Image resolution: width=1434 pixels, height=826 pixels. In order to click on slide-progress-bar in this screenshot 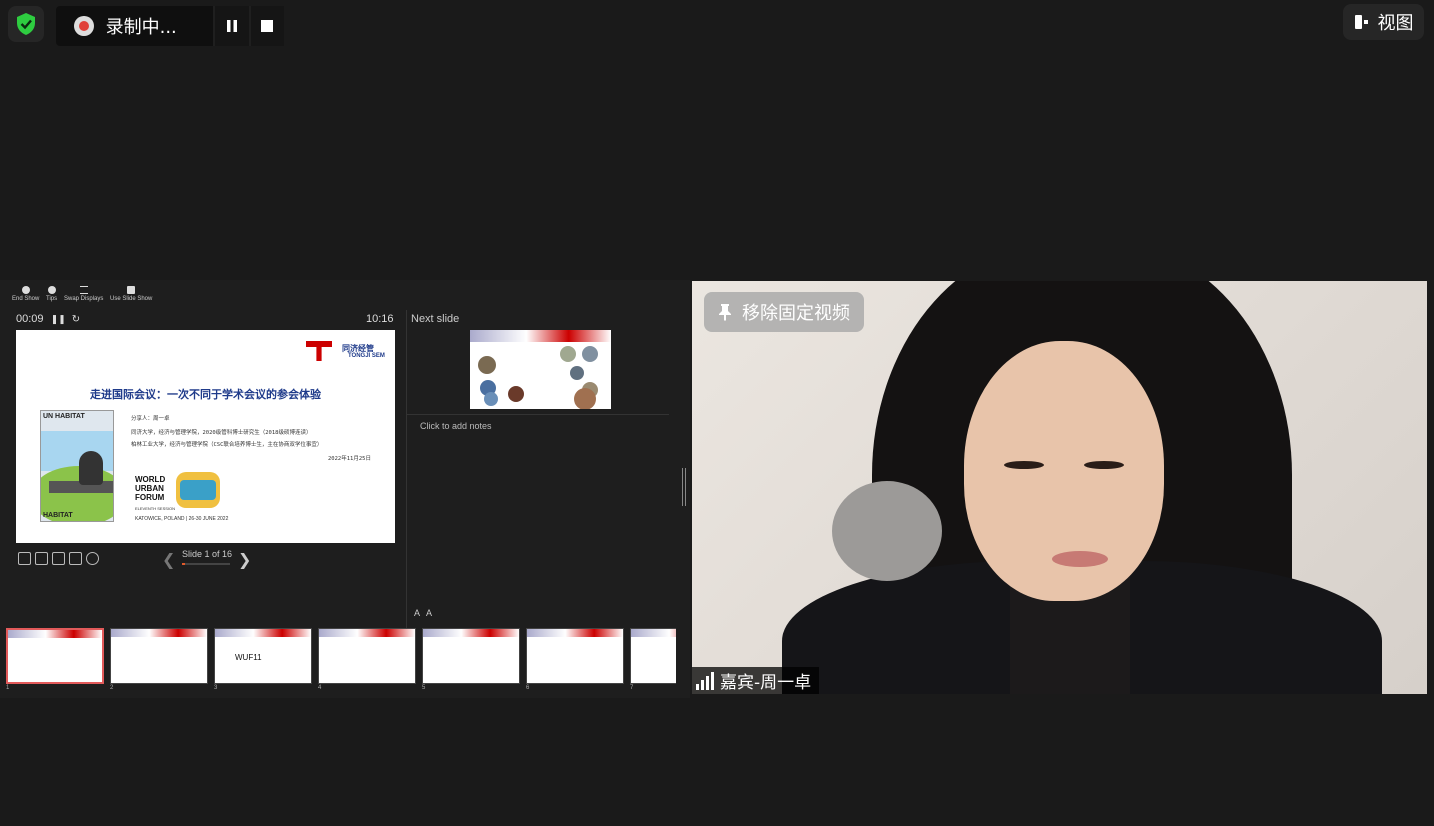, I will do `click(206, 564)`.